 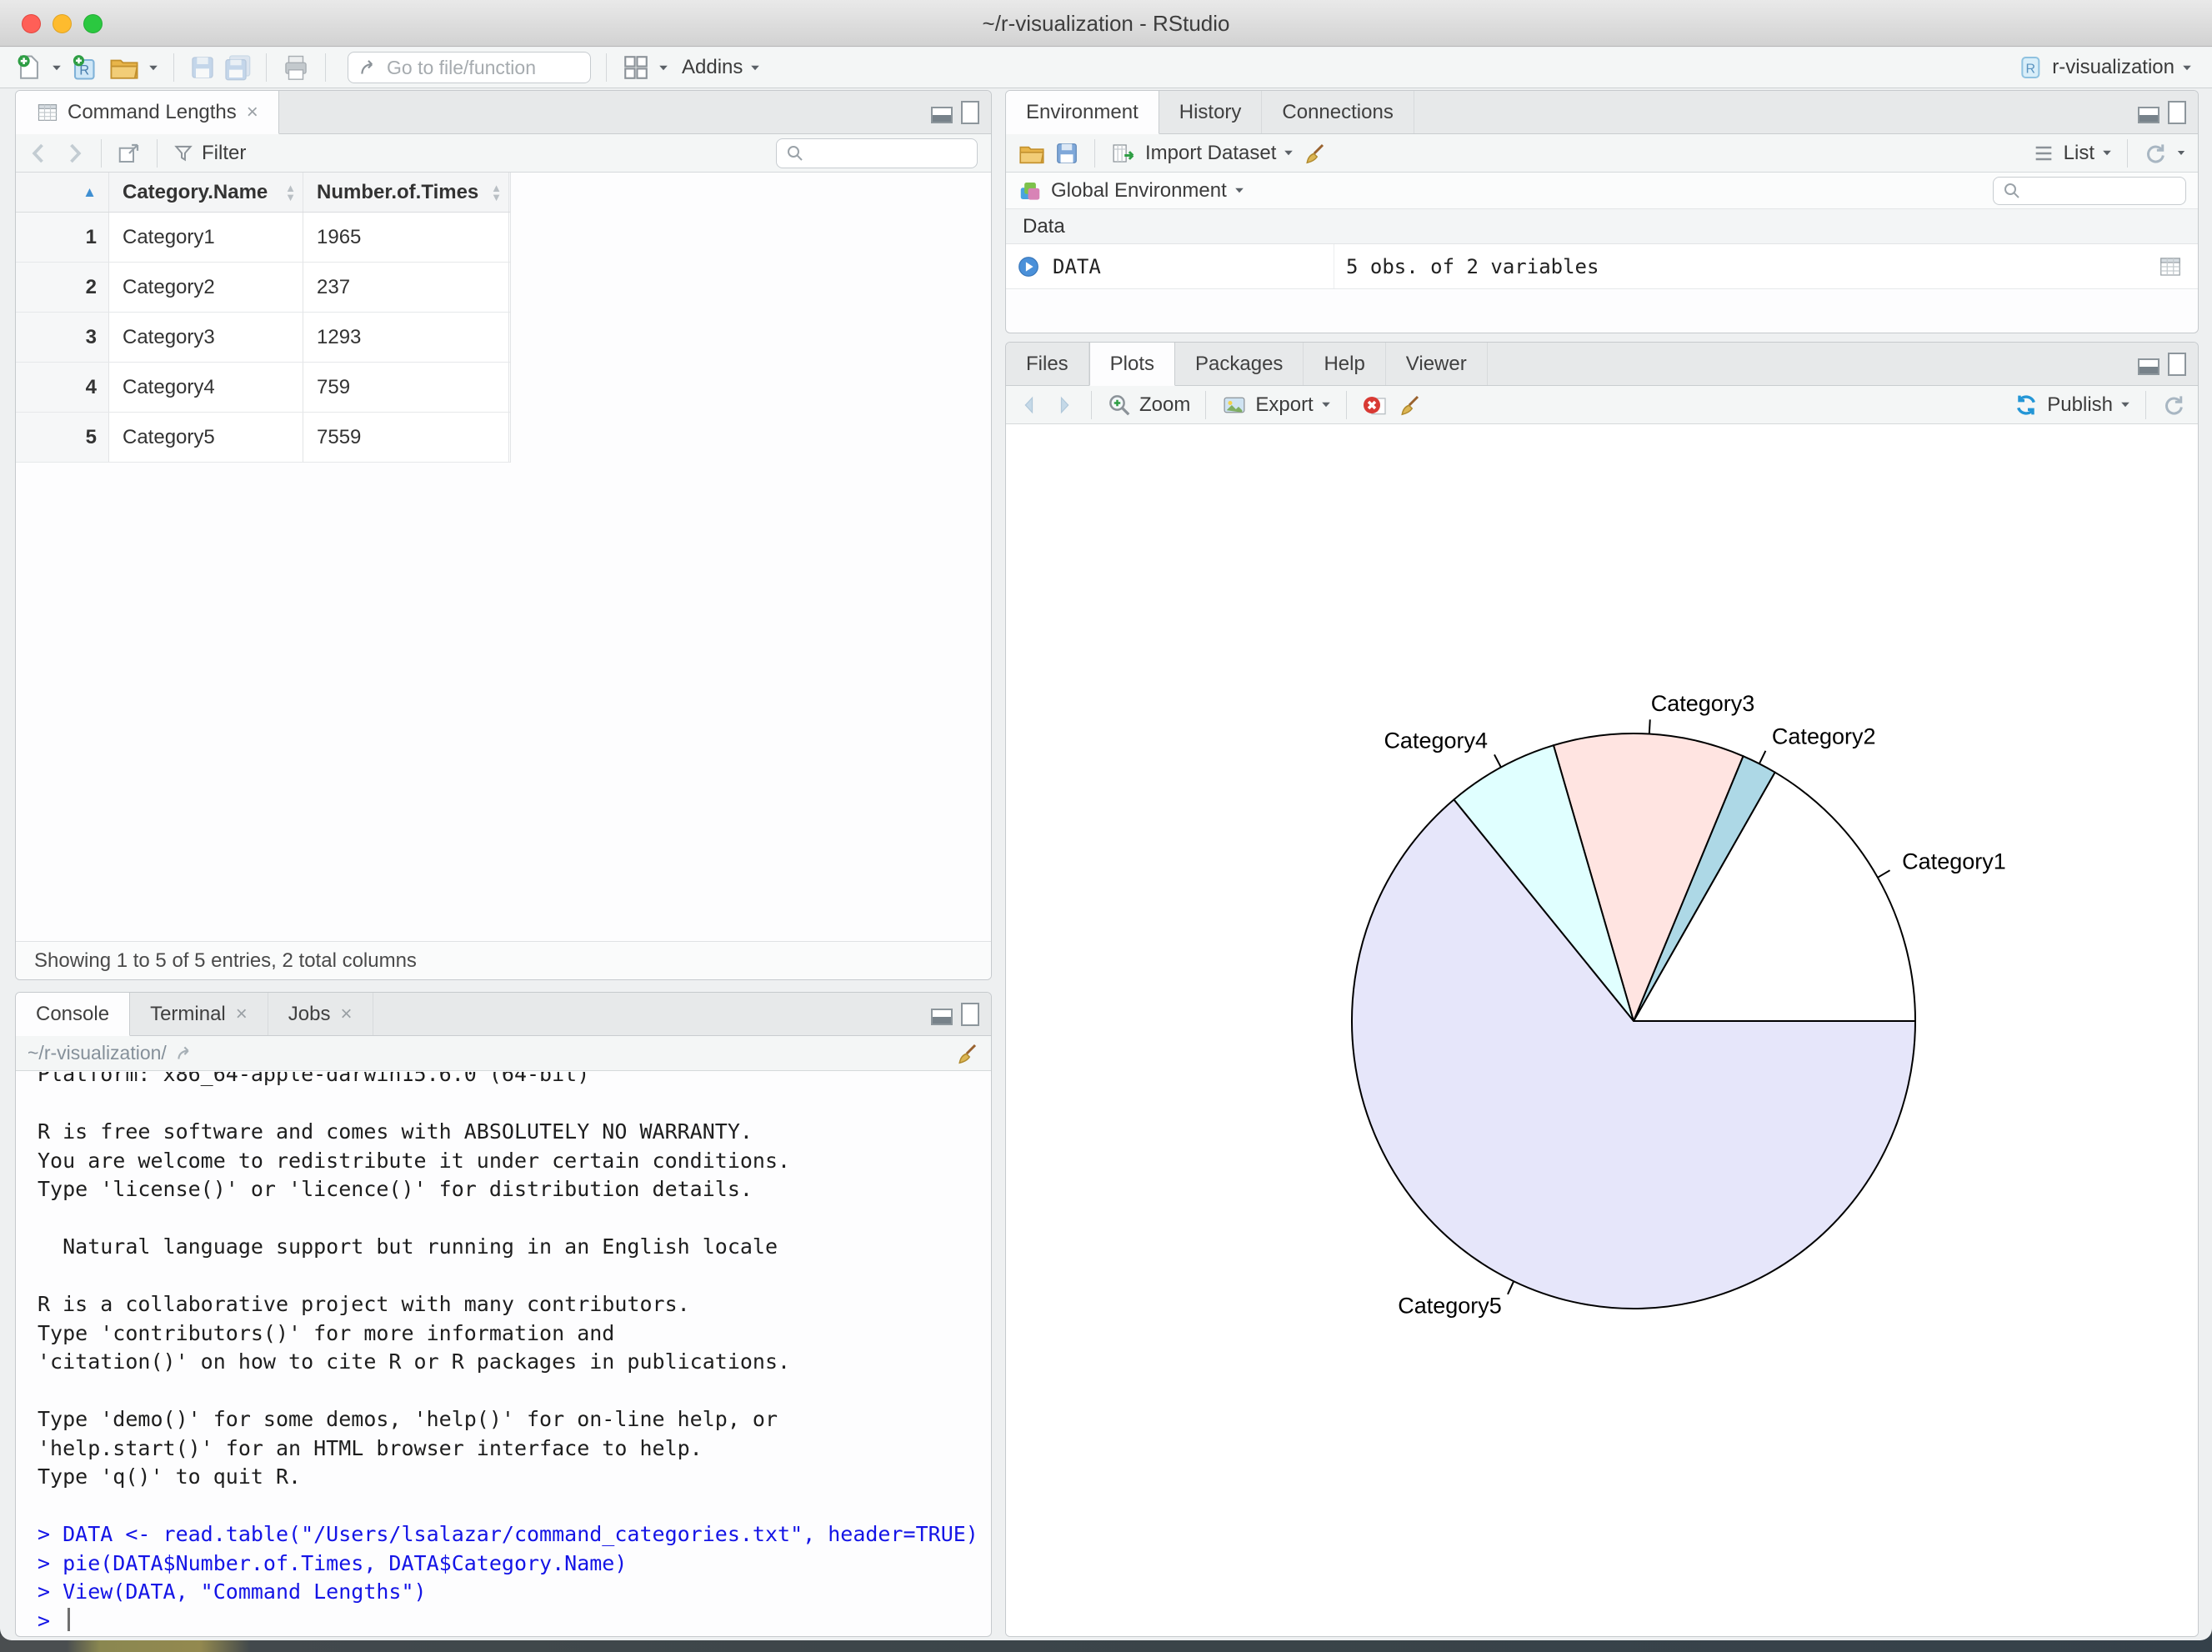 What do you see at coordinates (63, 337) in the screenshot?
I see `row-number-cell: 3` at bounding box center [63, 337].